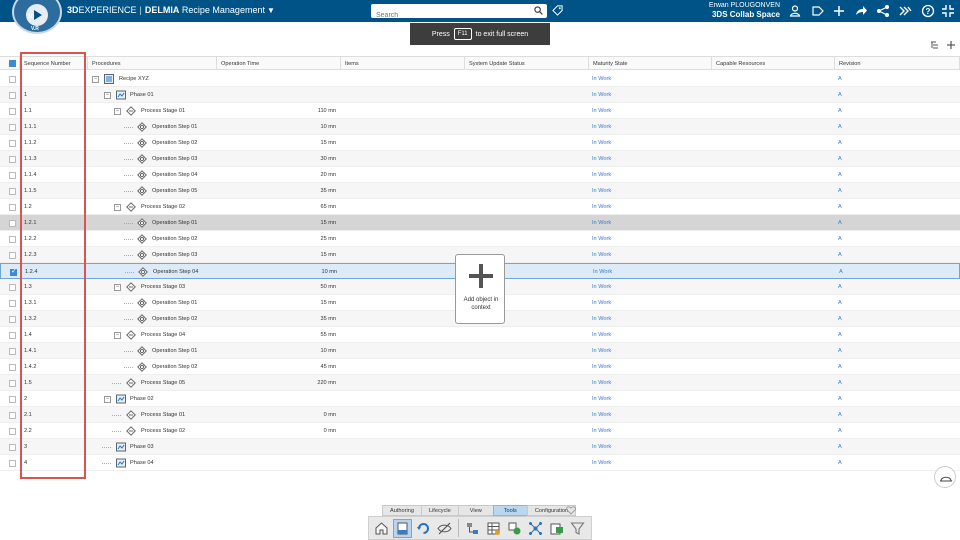 This screenshot has width=960, height=540. I want to click on procedure-name: Phase 04, so click(142, 463).